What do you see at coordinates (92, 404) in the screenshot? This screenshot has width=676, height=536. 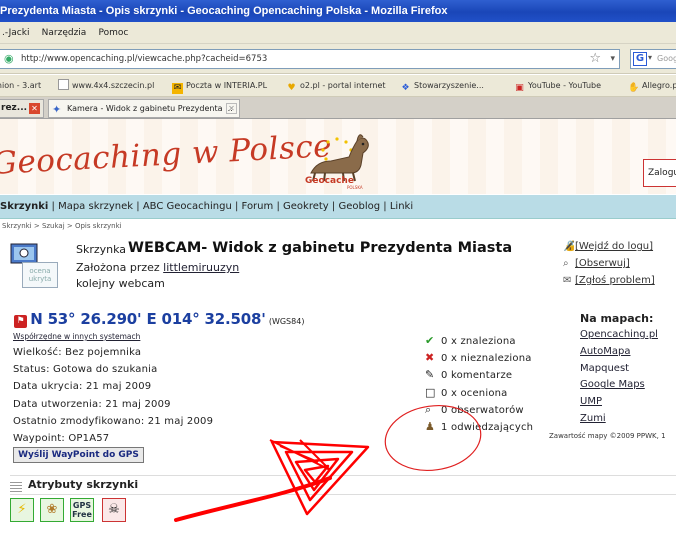 I see `detail-created-date: Data utworzenia: 21 maj 2009` at bounding box center [92, 404].